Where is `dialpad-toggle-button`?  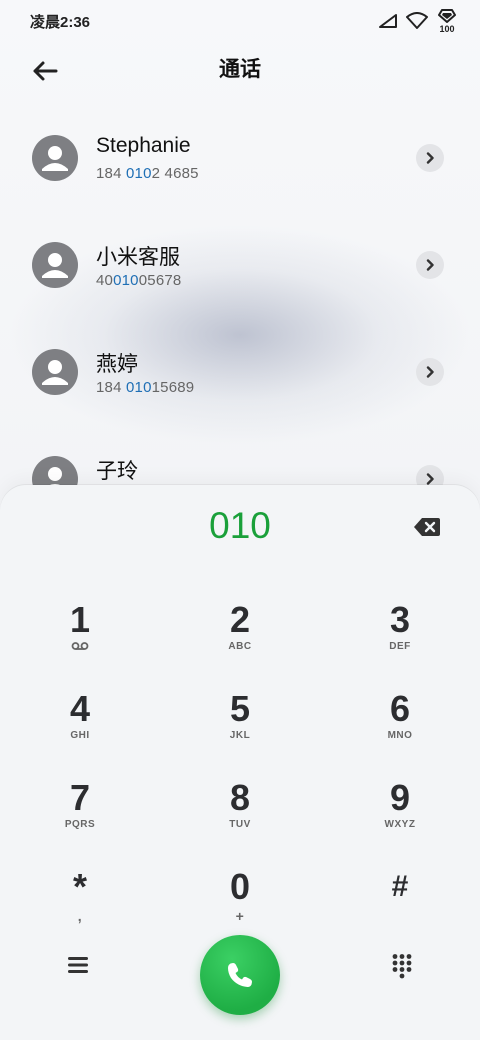
dialpad-toggle-button is located at coordinates (402, 966).